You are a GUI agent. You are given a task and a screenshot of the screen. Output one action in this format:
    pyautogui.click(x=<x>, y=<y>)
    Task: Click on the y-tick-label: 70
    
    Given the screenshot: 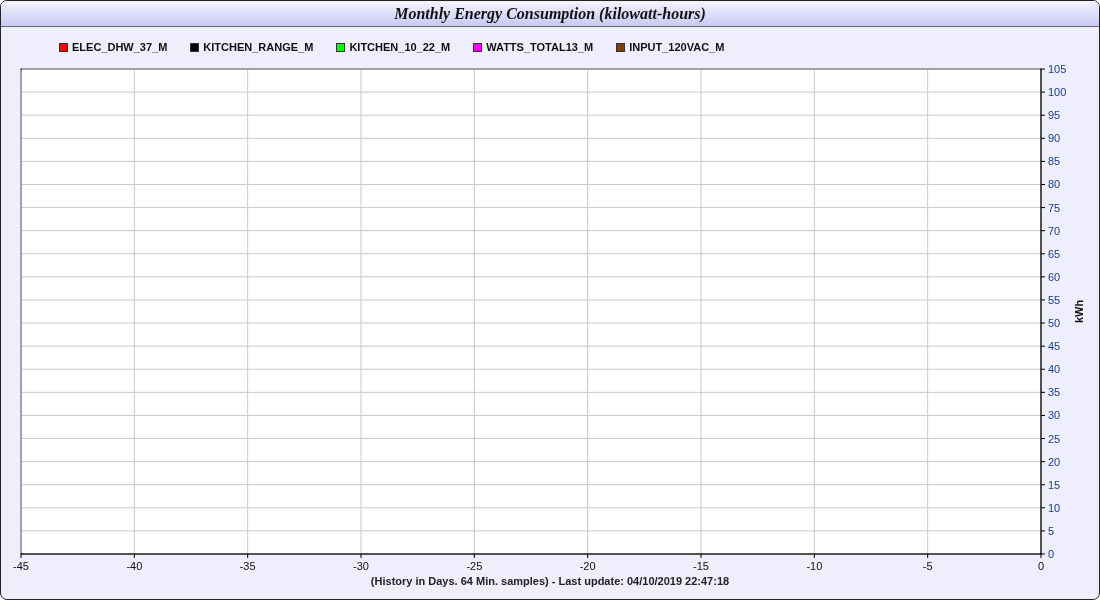 What is the action you would take?
    pyautogui.click(x=1054, y=230)
    